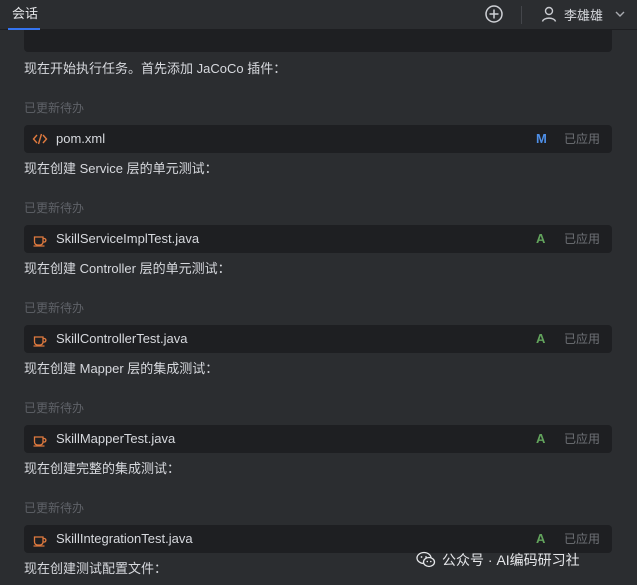 The image size is (637, 585). Describe the element at coordinates (155, 68) in the screenshot. I see `message-text: 现在开始执行任务。首先添加 JaCoCo 插件：` at that location.